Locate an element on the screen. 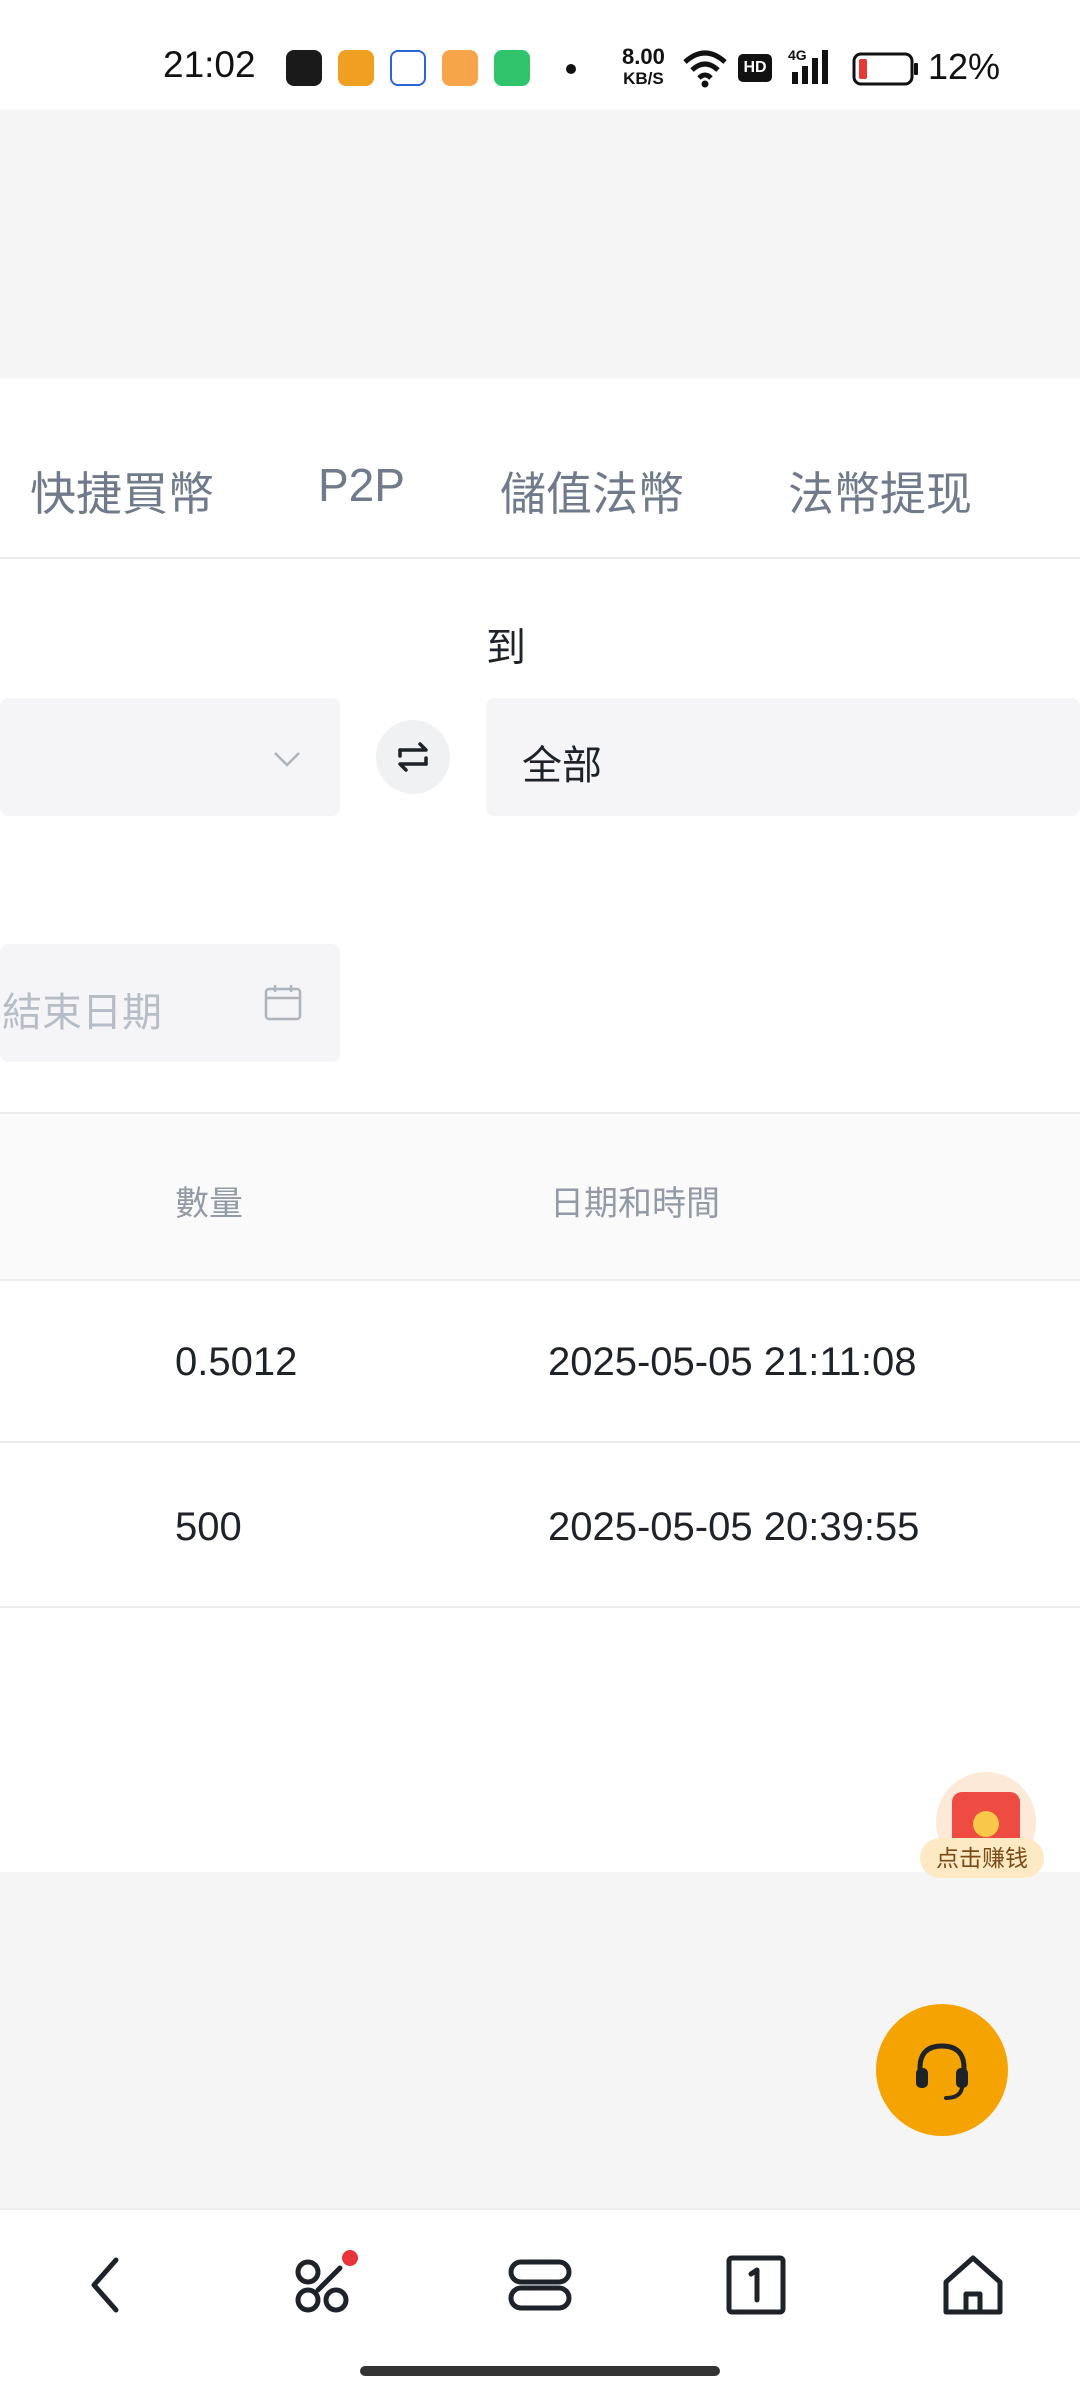 Image resolution: width=1080 pixels, height=2402 pixels. customer-service-button is located at coordinates (942, 2070).